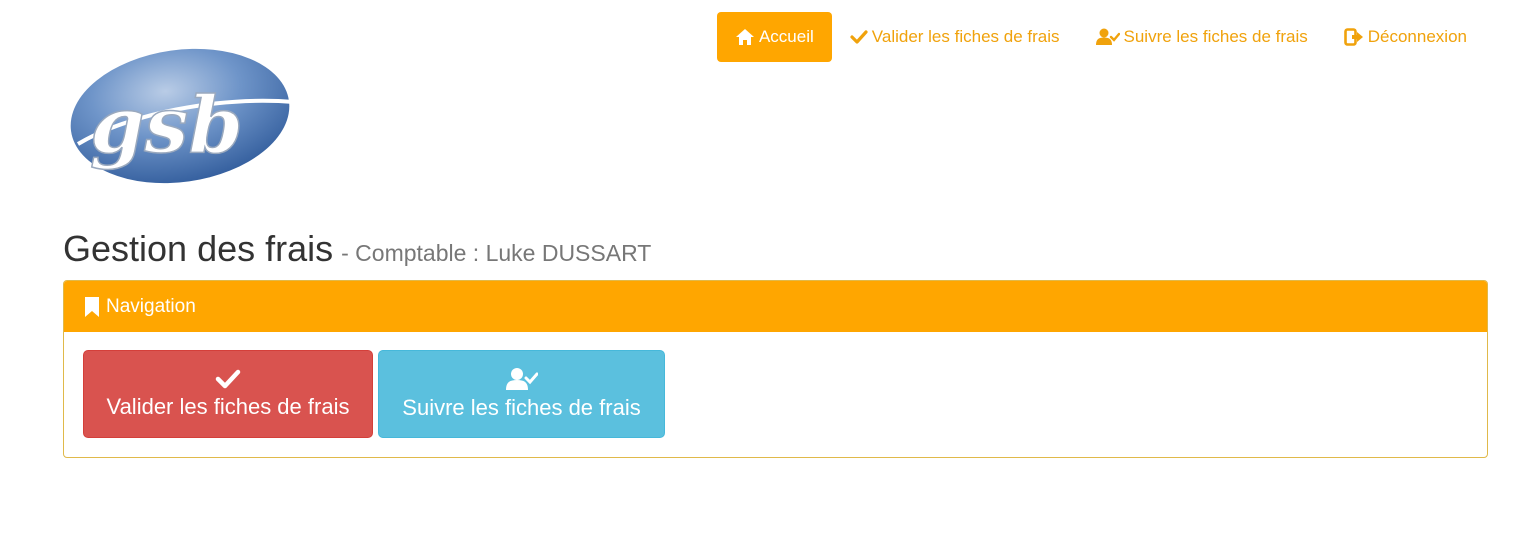  I want to click on nav-valider-label: Valider les fiches de frais, so click(965, 36).